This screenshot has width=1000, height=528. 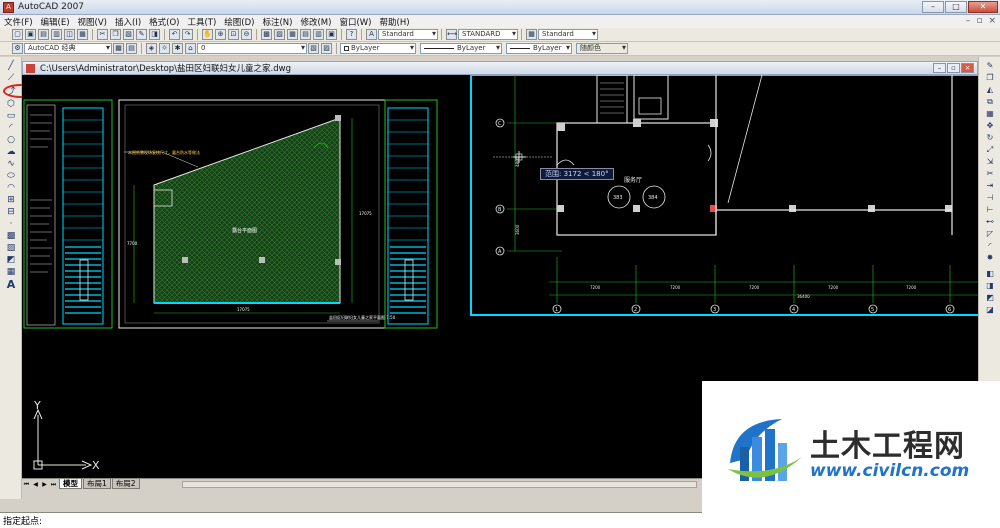 What do you see at coordinates (408, 34) in the screenshot?
I see `text-style-select: Standard` at bounding box center [408, 34].